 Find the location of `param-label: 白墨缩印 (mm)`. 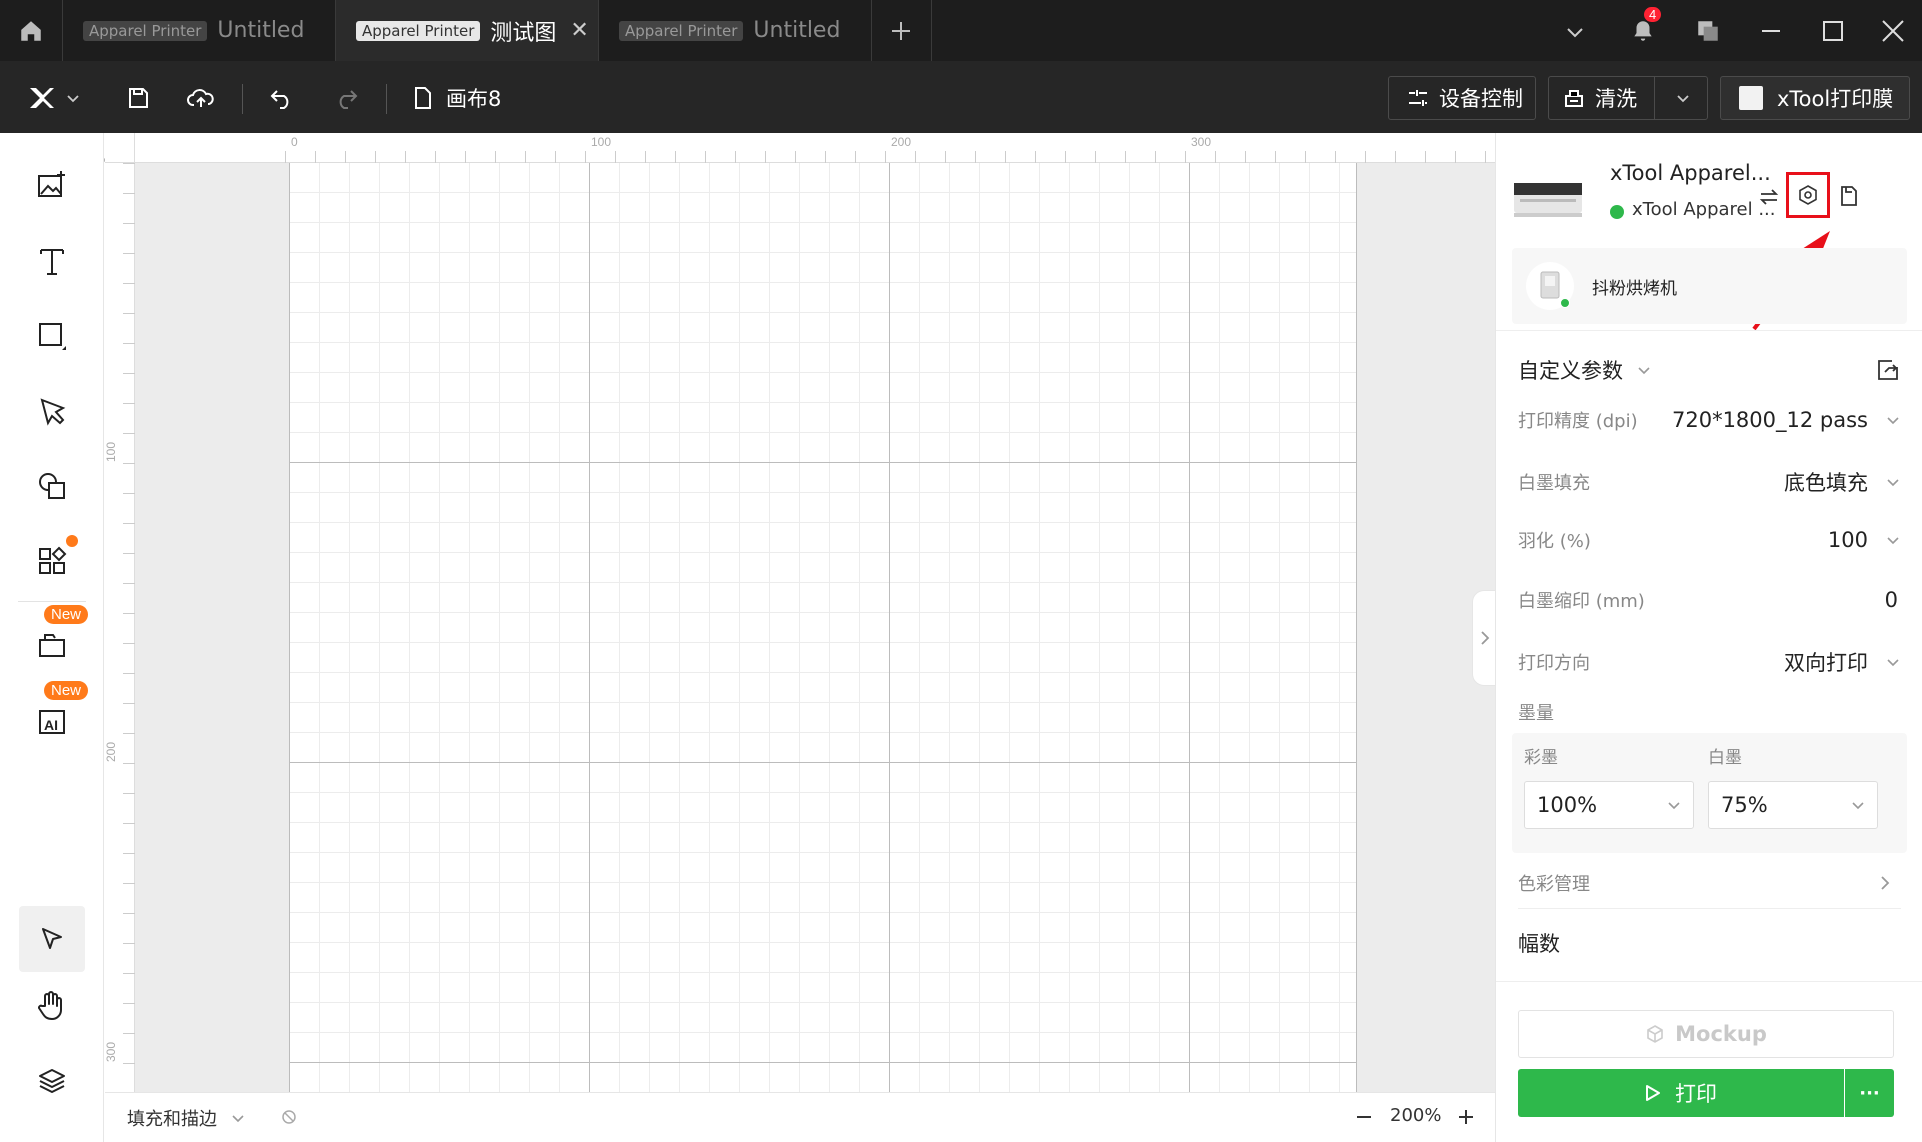

param-label: 白墨缩印 (mm) is located at coordinates (1581, 601).